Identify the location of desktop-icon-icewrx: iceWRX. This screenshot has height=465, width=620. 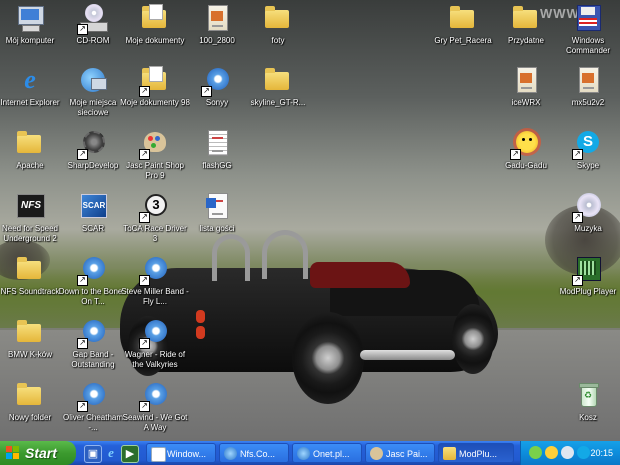
(526, 86).